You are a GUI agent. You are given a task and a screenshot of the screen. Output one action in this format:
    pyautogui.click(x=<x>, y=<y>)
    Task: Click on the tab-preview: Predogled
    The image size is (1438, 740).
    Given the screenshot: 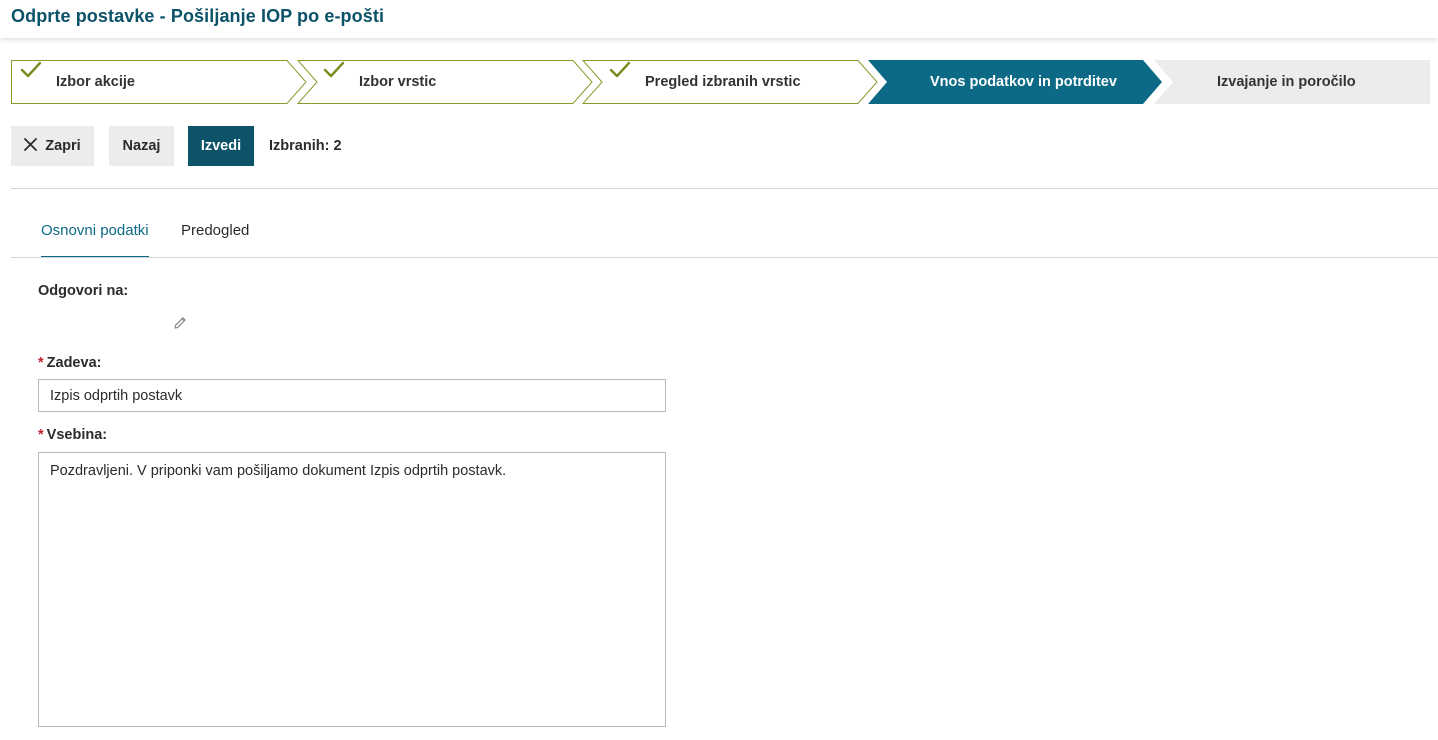 What is the action you would take?
    pyautogui.click(x=215, y=240)
    